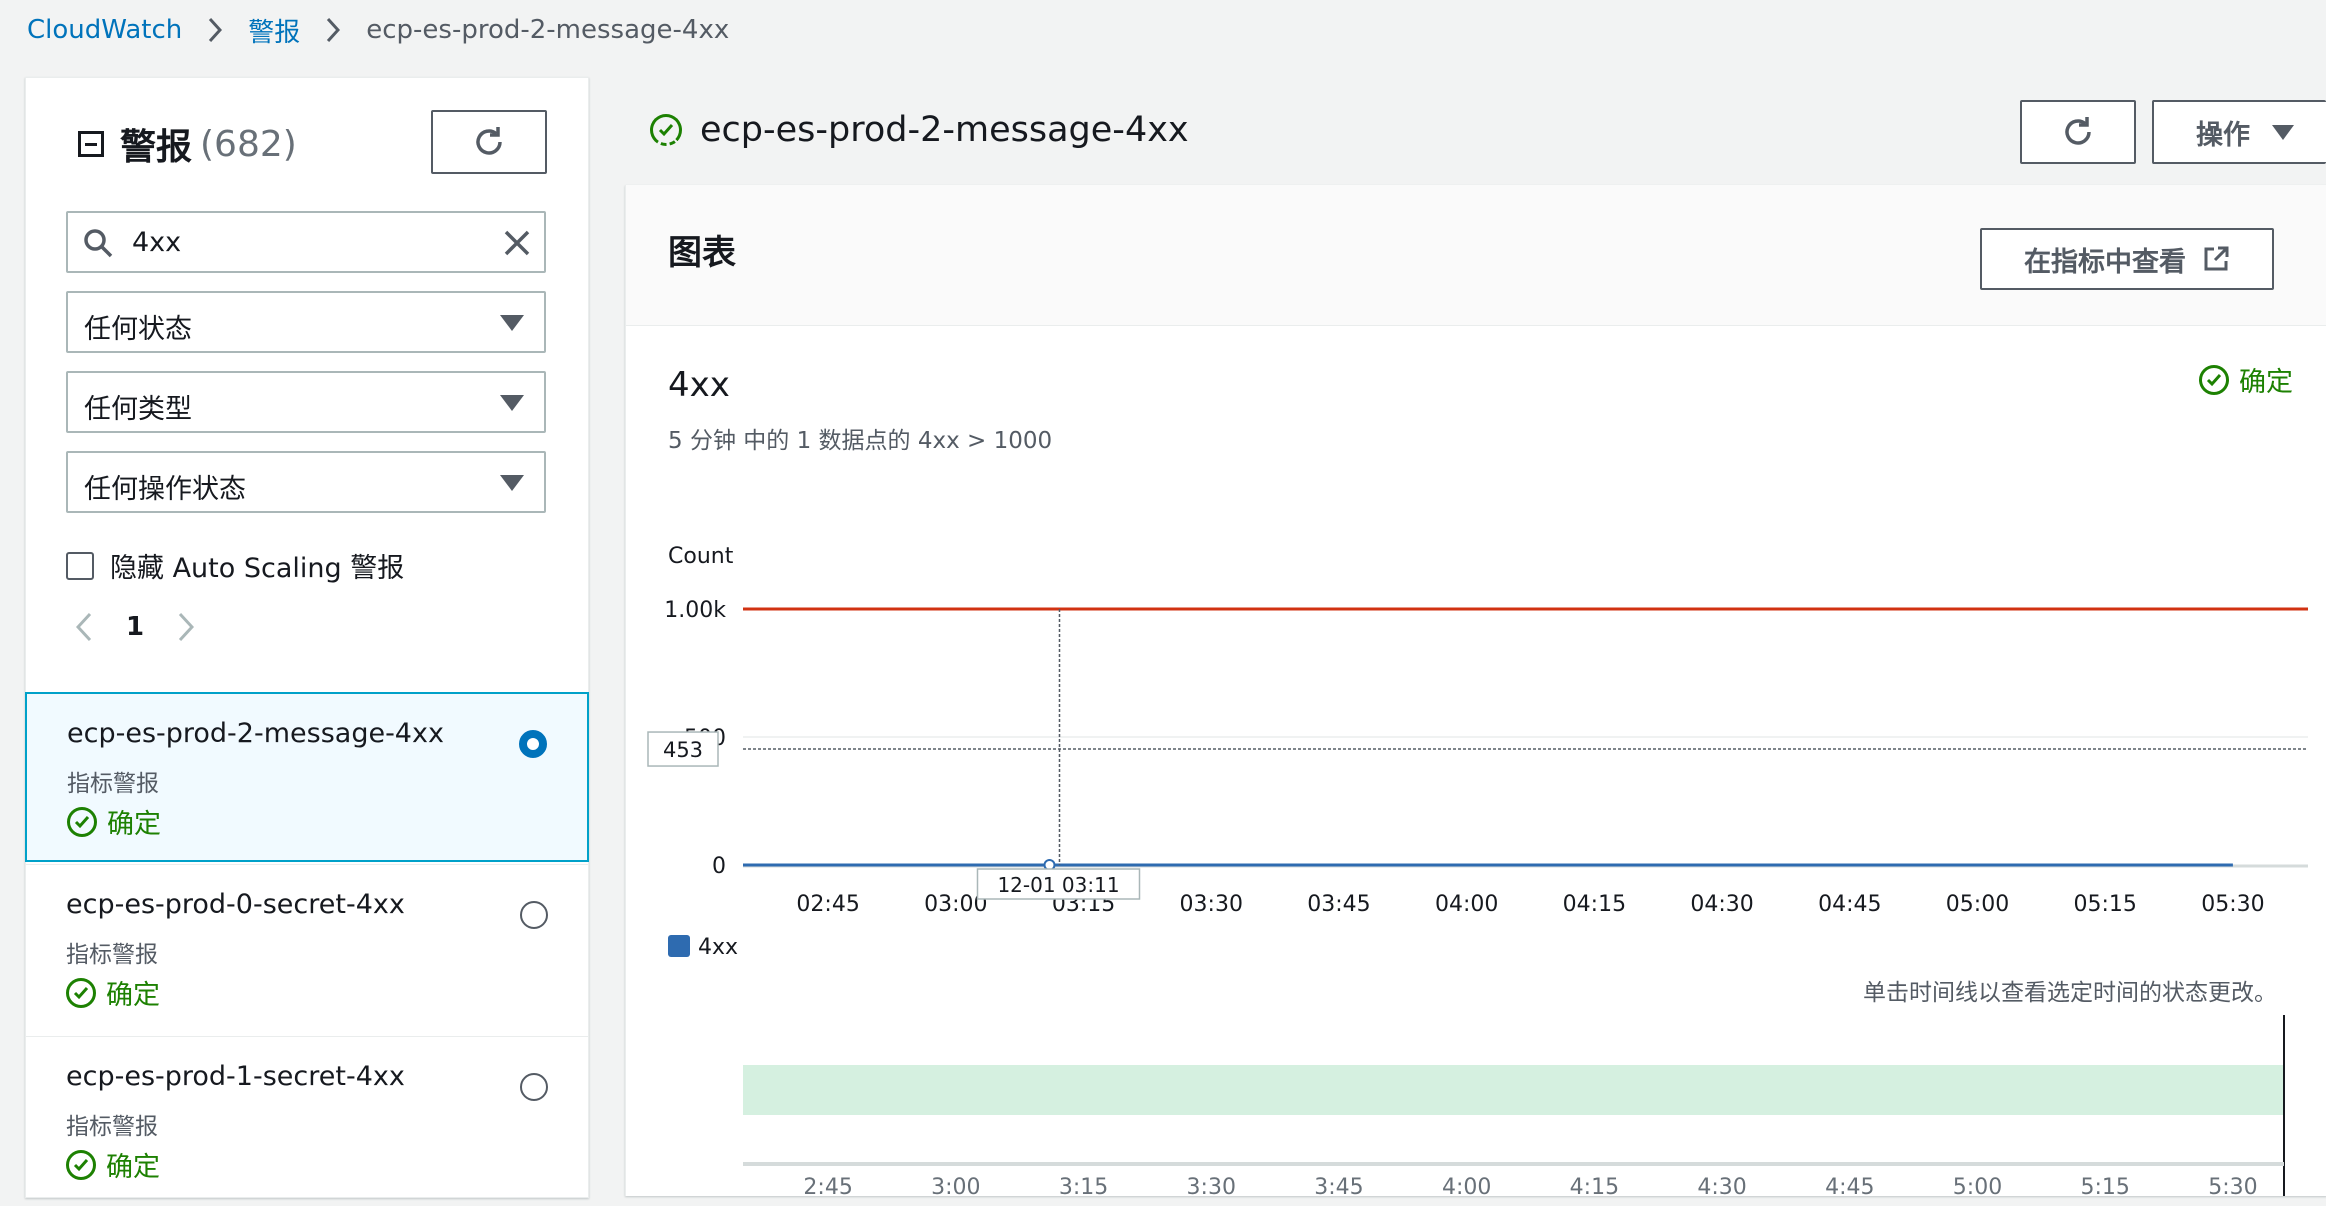 This screenshot has width=2326, height=1206. What do you see at coordinates (1721, 1185) in the screenshot?
I see `timeline-tick-label: 4:30` at bounding box center [1721, 1185].